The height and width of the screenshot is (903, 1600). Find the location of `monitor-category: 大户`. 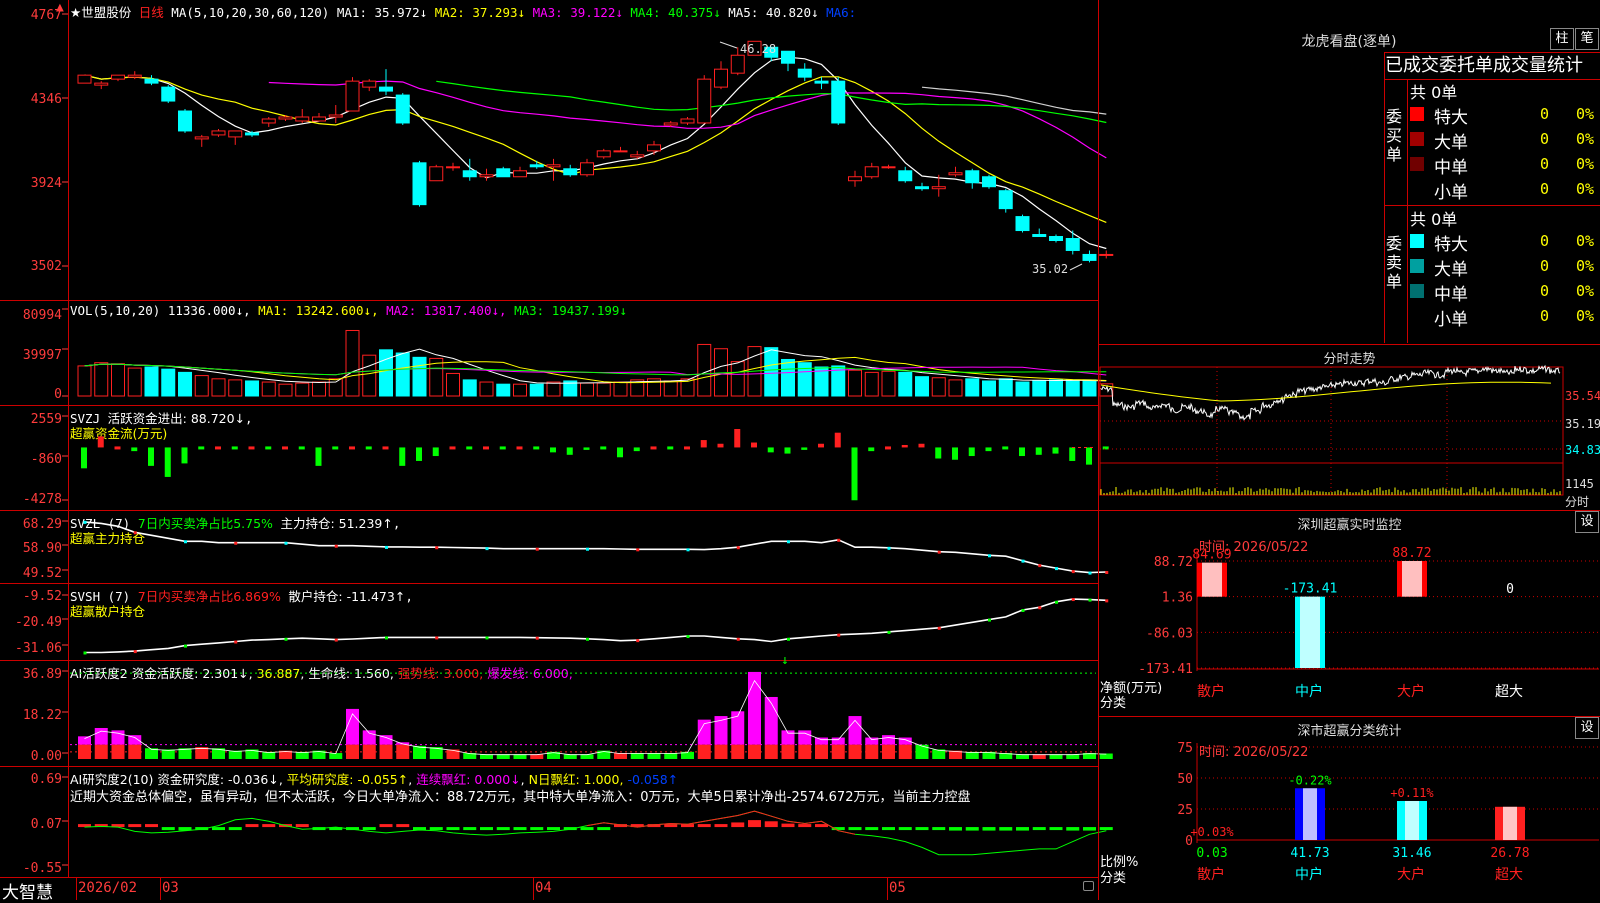

monitor-category: 大户 is located at coordinates (1411, 691).